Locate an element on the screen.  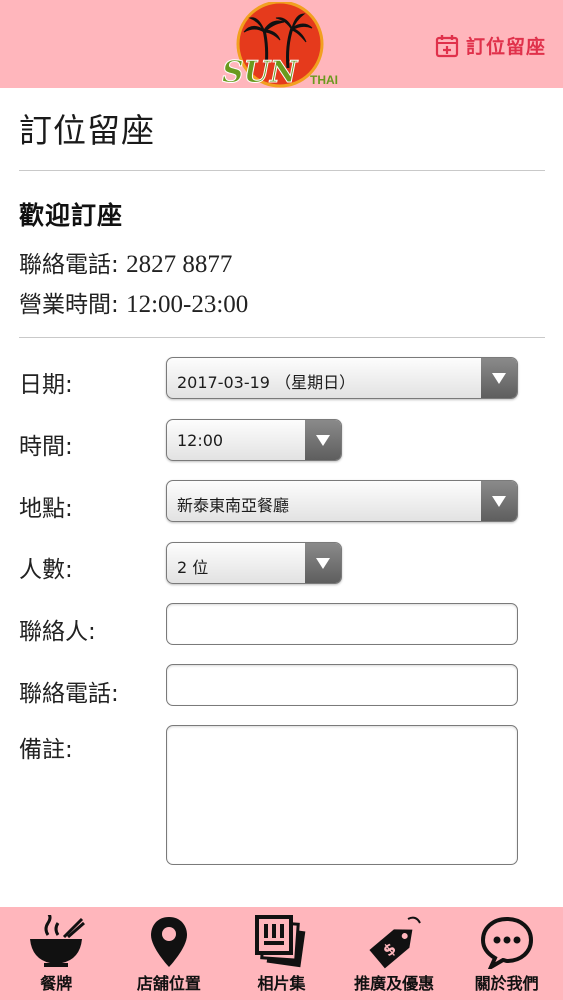
contact-phone-label: 聯絡電話: is located at coordinates (69, 694).